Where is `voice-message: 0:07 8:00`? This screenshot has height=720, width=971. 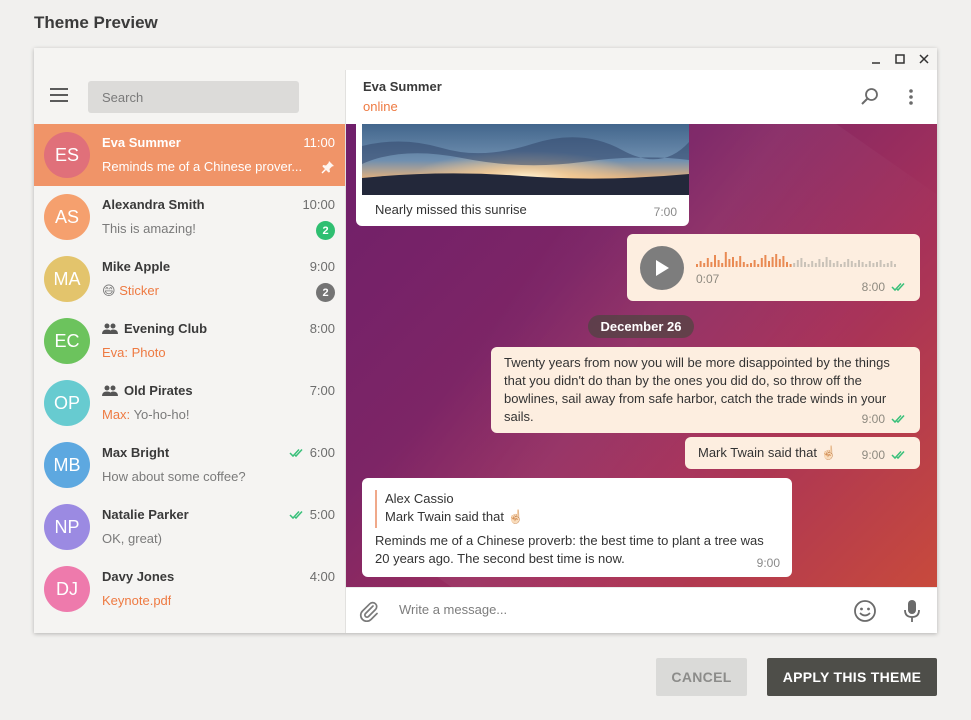 voice-message: 0:07 8:00 is located at coordinates (773, 267).